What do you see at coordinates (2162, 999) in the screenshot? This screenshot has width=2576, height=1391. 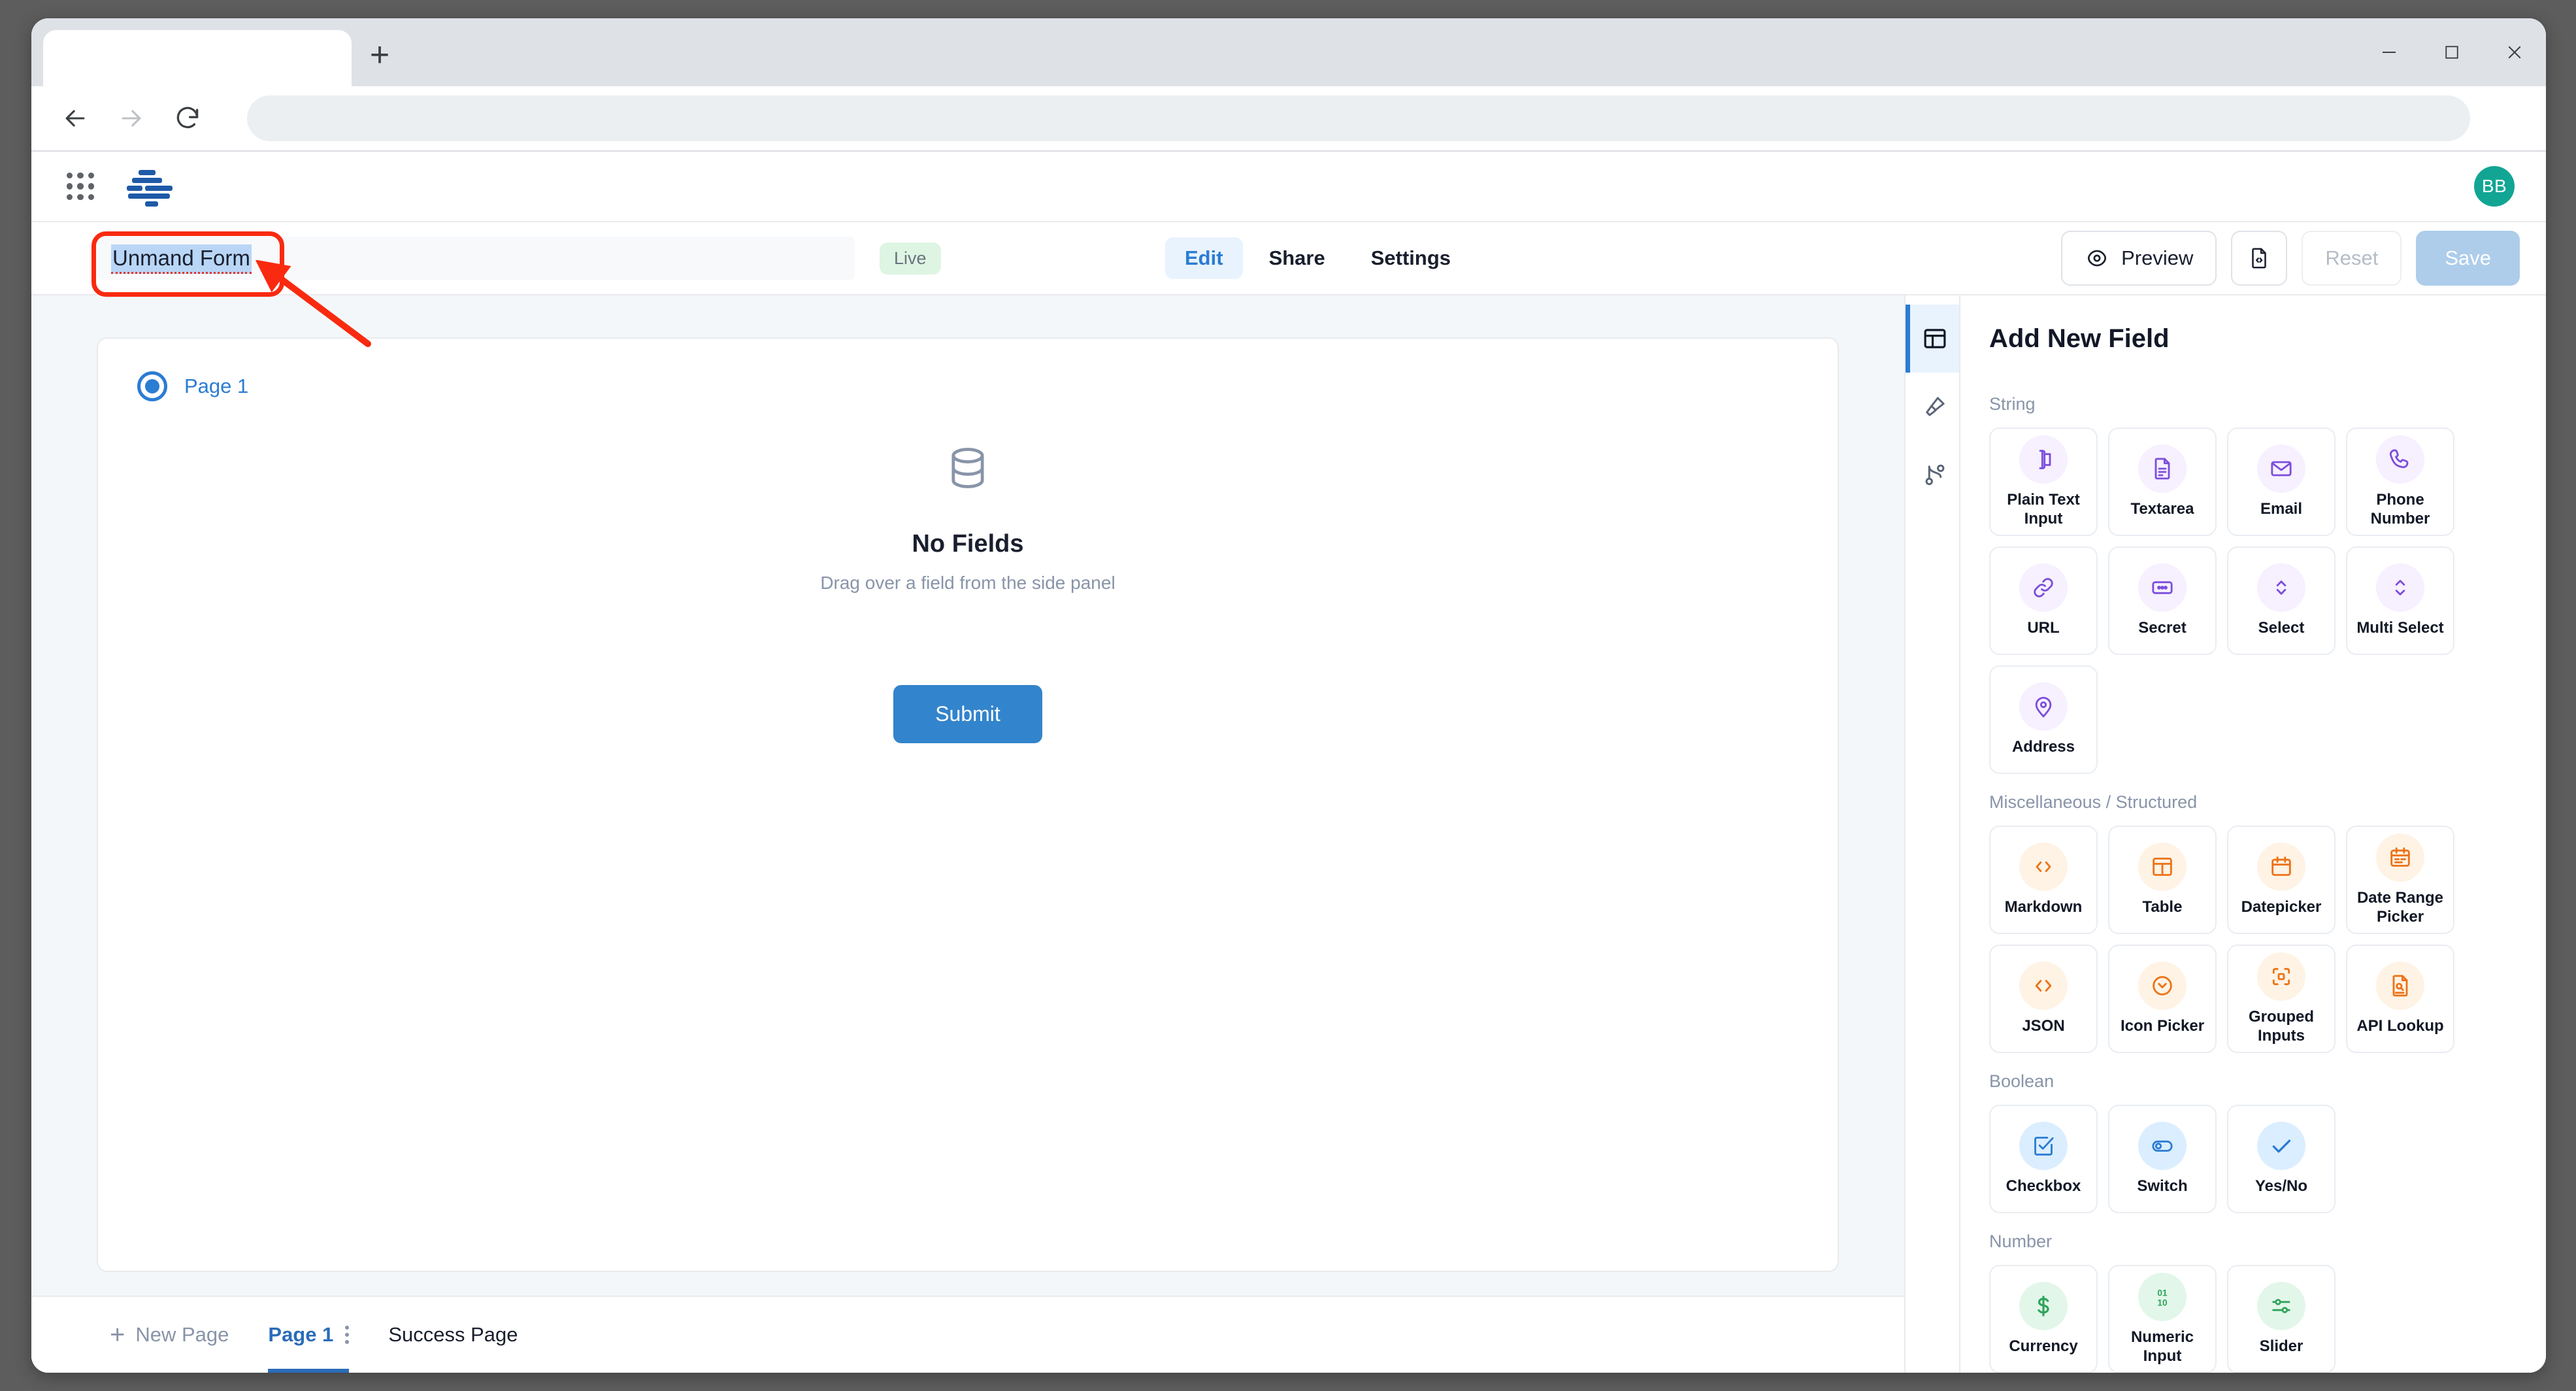 I see `field-card: Icon Picker` at bounding box center [2162, 999].